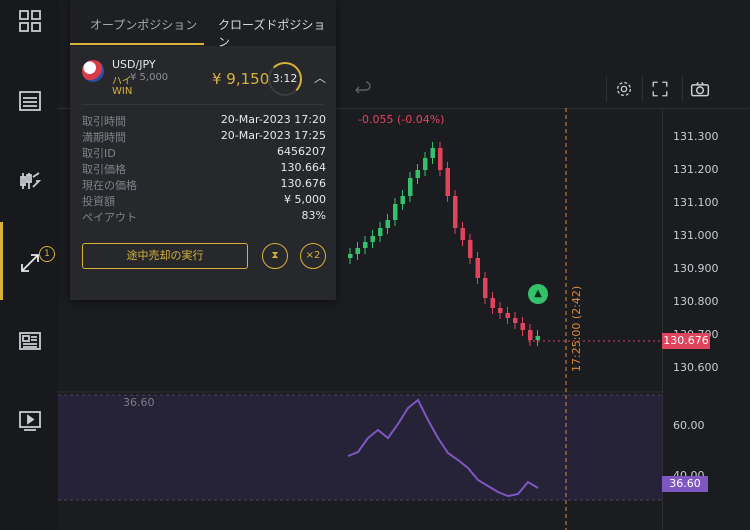  I want to click on trade-amount: ¥ 5,000, so click(149, 77).